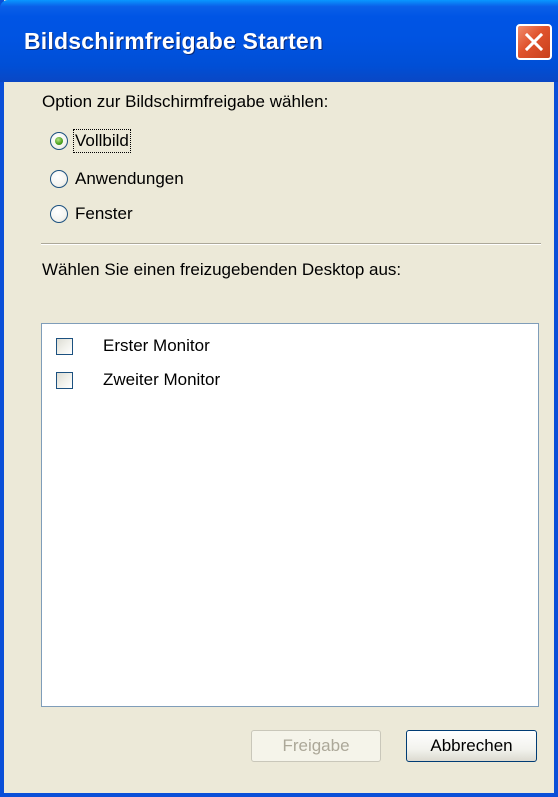 This screenshot has width=558, height=797. Describe the element at coordinates (291, 244) in the screenshot. I see `separator-line` at that location.